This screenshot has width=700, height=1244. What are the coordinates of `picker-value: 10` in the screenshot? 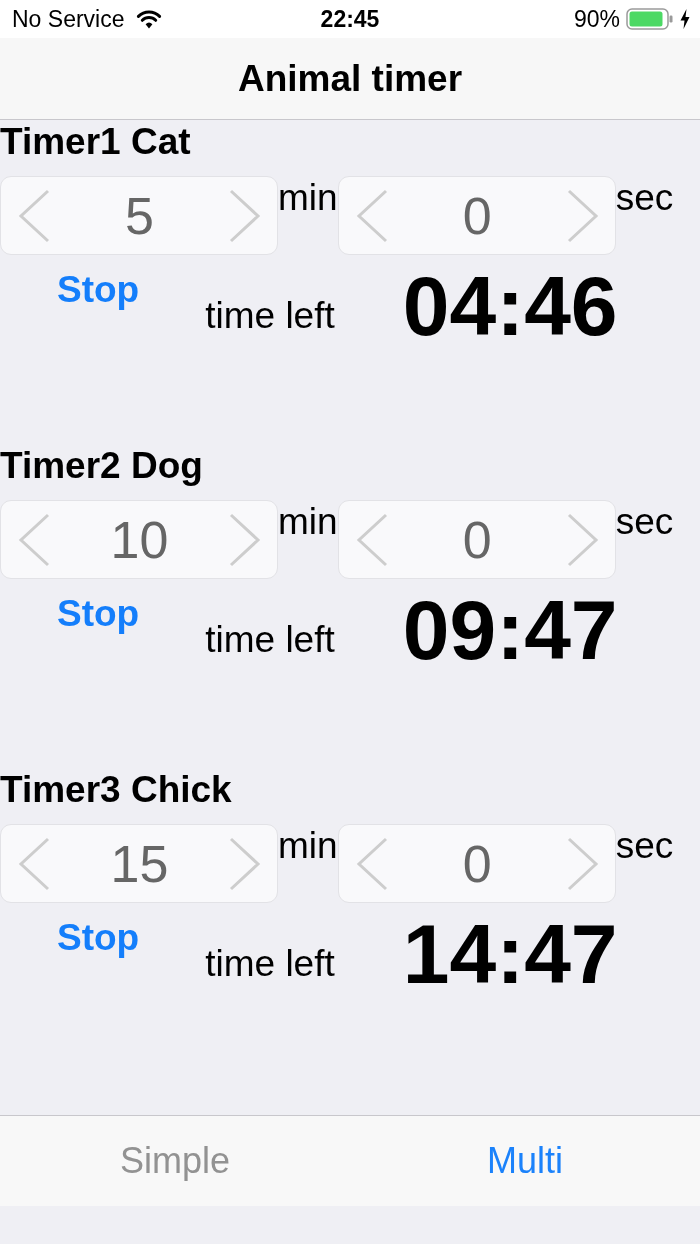 It's located at (139, 539).